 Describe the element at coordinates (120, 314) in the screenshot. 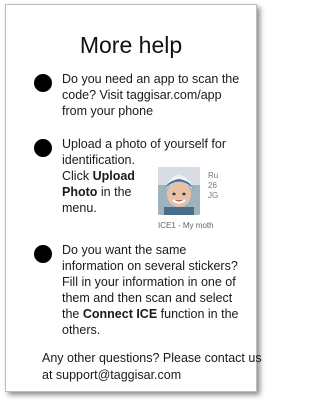

I see `connect-ice-label: Connect ICE` at that location.